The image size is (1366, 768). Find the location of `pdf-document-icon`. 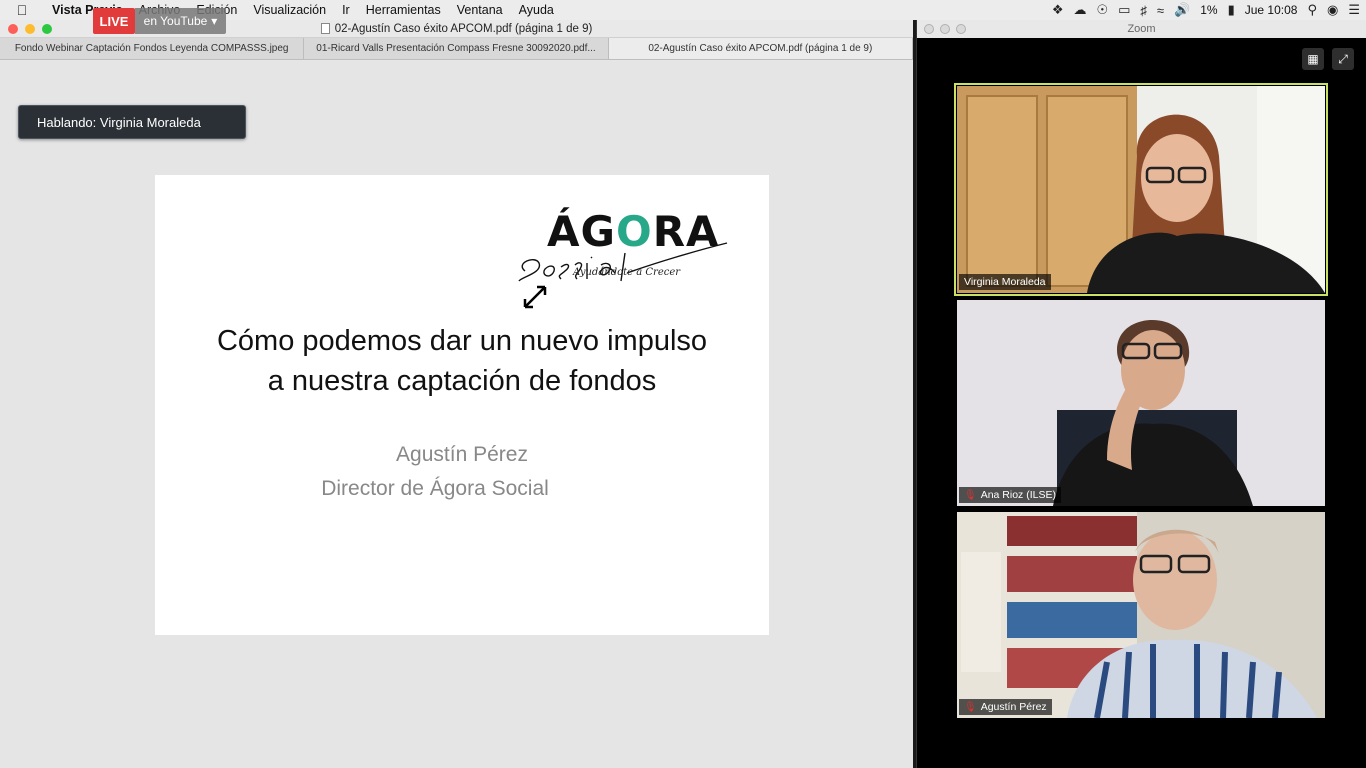

pdf-document-icon is located at coordinates (325, 28).